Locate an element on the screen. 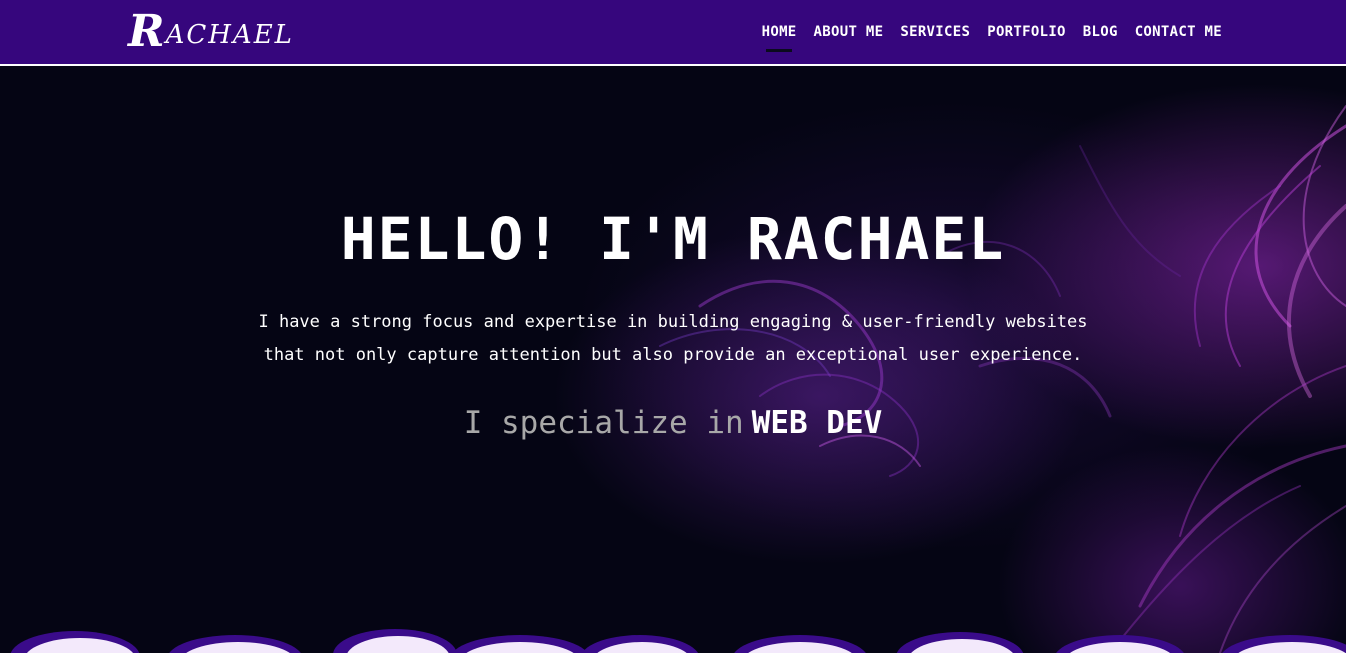  specialize-word: WEB DEV is located at coordinates (817, 423).